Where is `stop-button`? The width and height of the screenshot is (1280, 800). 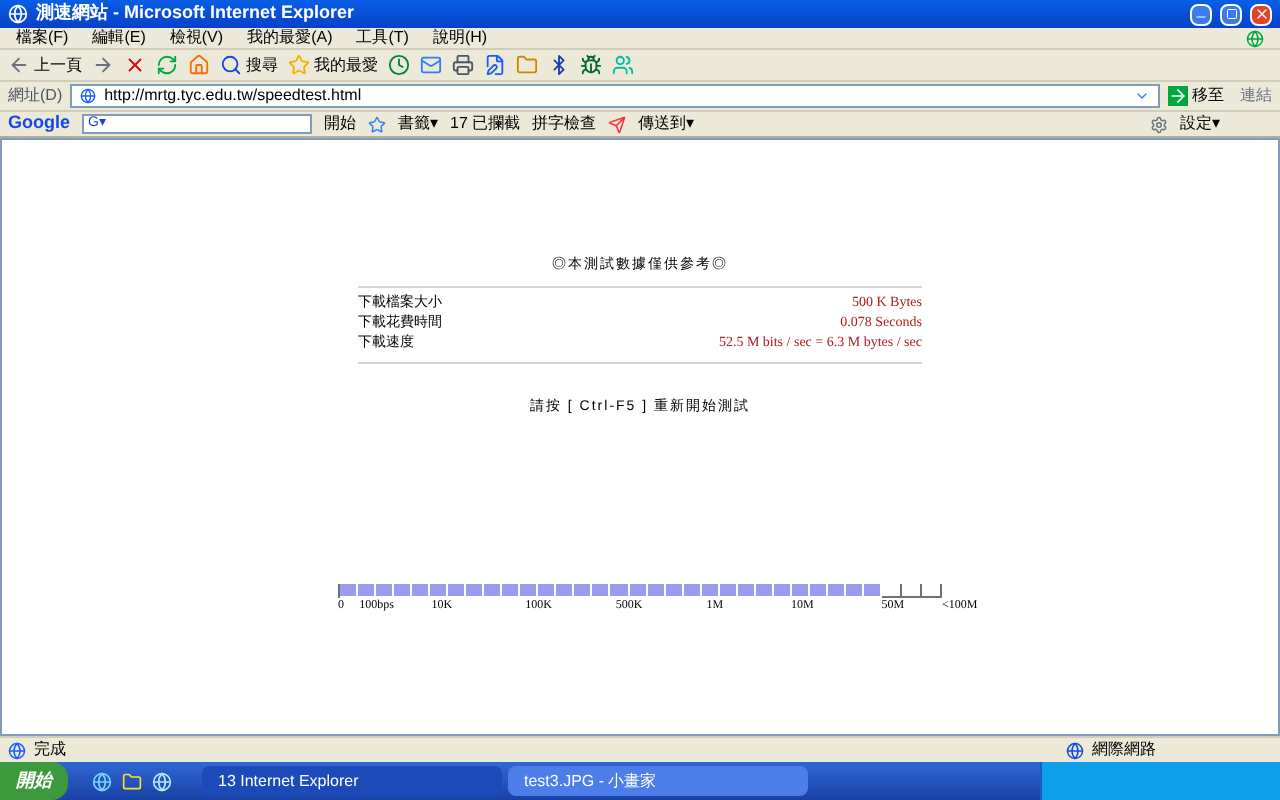
stop-button is located at coordinates (135, 65).